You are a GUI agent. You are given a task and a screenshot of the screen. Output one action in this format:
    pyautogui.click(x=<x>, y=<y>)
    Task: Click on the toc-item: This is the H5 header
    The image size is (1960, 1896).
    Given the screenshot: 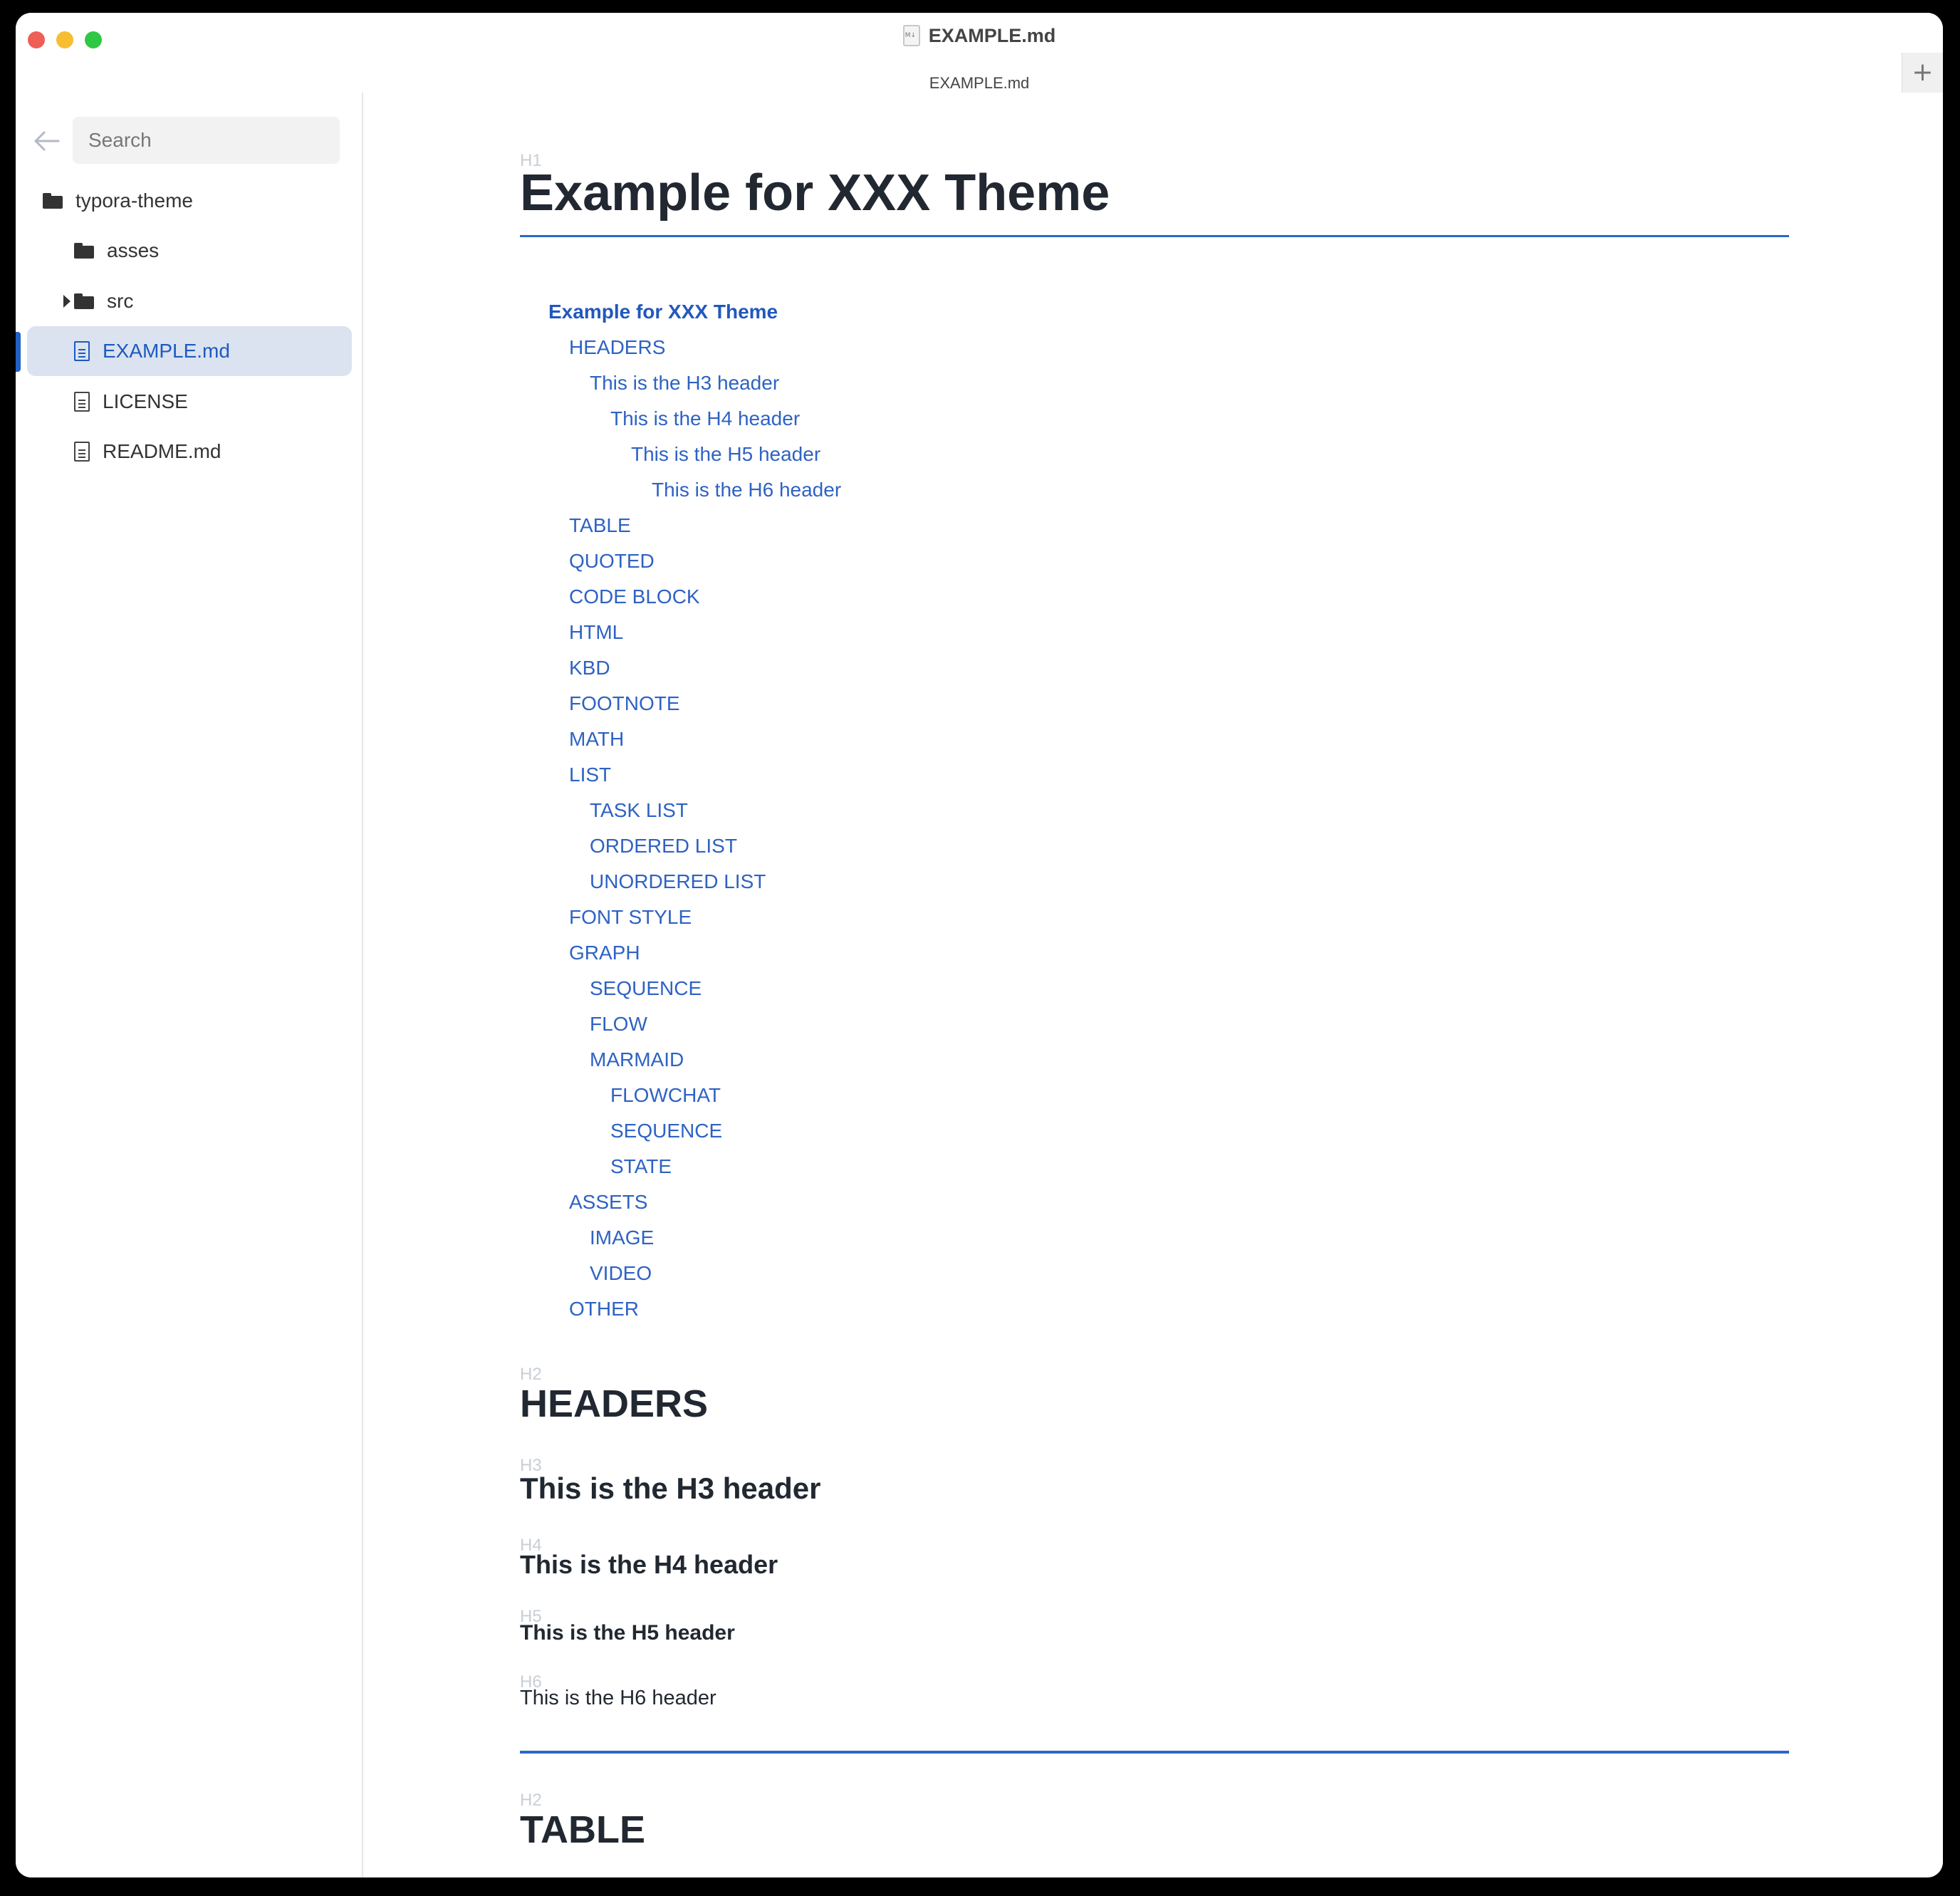 What is the action you would take?
    pyautogui.click(x=725, y=454)
    